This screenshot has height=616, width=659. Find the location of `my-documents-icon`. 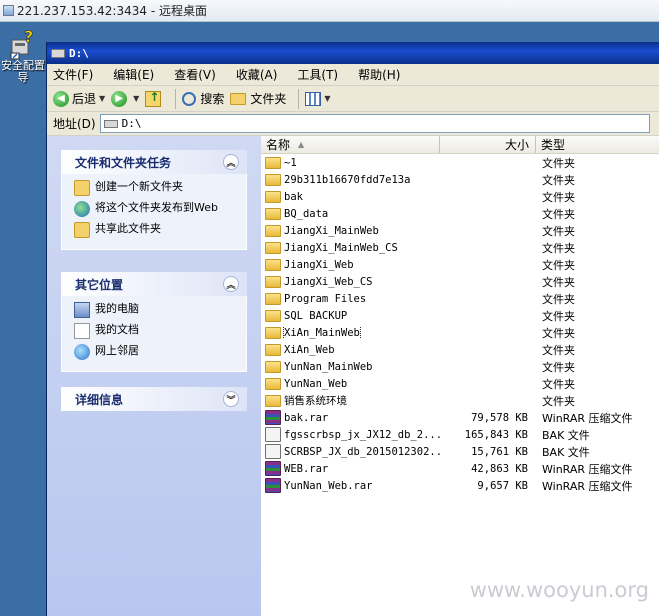

my-documents-icon is located at coordinates (82, 331).